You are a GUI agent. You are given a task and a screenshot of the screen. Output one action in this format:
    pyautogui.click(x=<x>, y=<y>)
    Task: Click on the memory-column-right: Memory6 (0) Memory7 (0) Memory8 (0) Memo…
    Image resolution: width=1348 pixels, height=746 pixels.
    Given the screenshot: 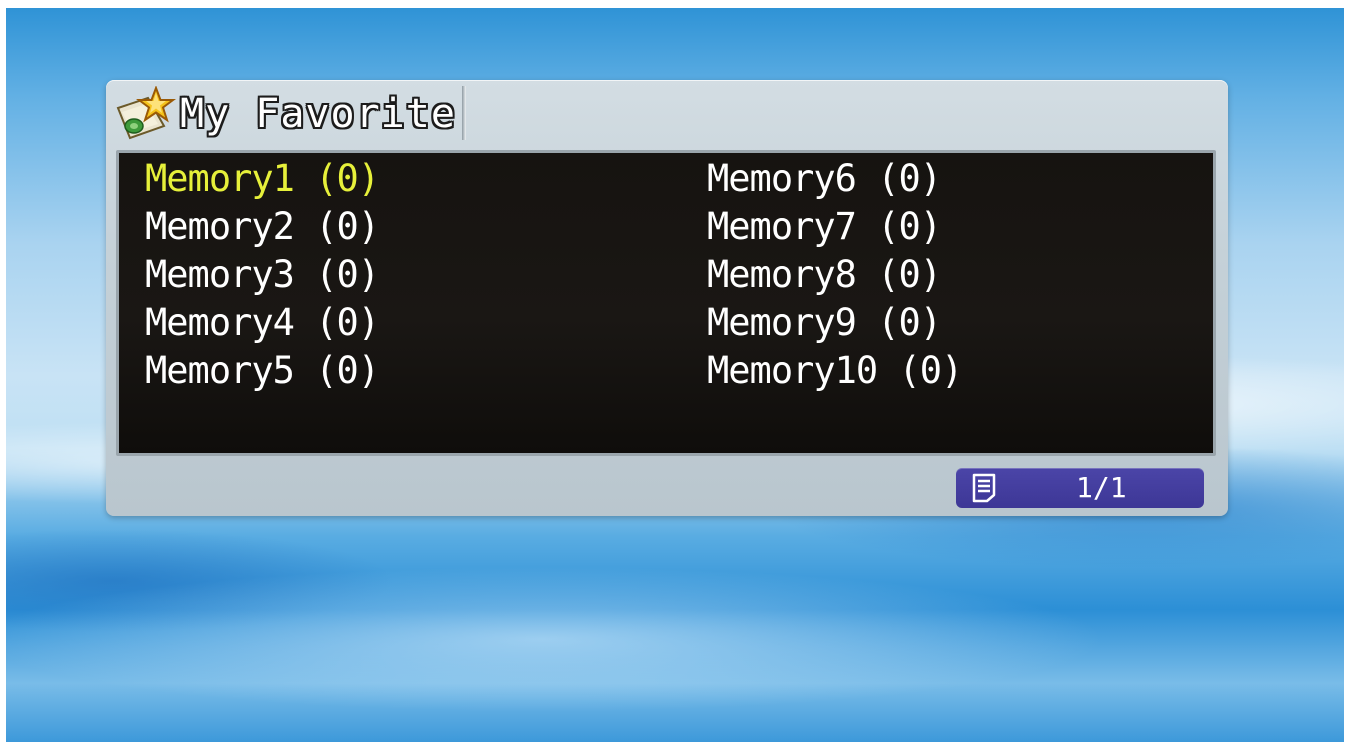 What is the action you would take?
    pyautogui.click(x=835, y=275)
    